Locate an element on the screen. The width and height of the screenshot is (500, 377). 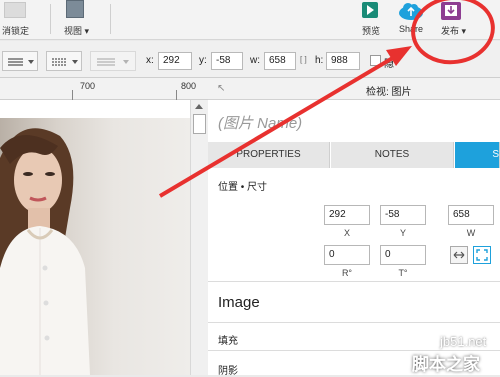
watermark-brand: 脚本之家 is located at coordinates (446, 364).